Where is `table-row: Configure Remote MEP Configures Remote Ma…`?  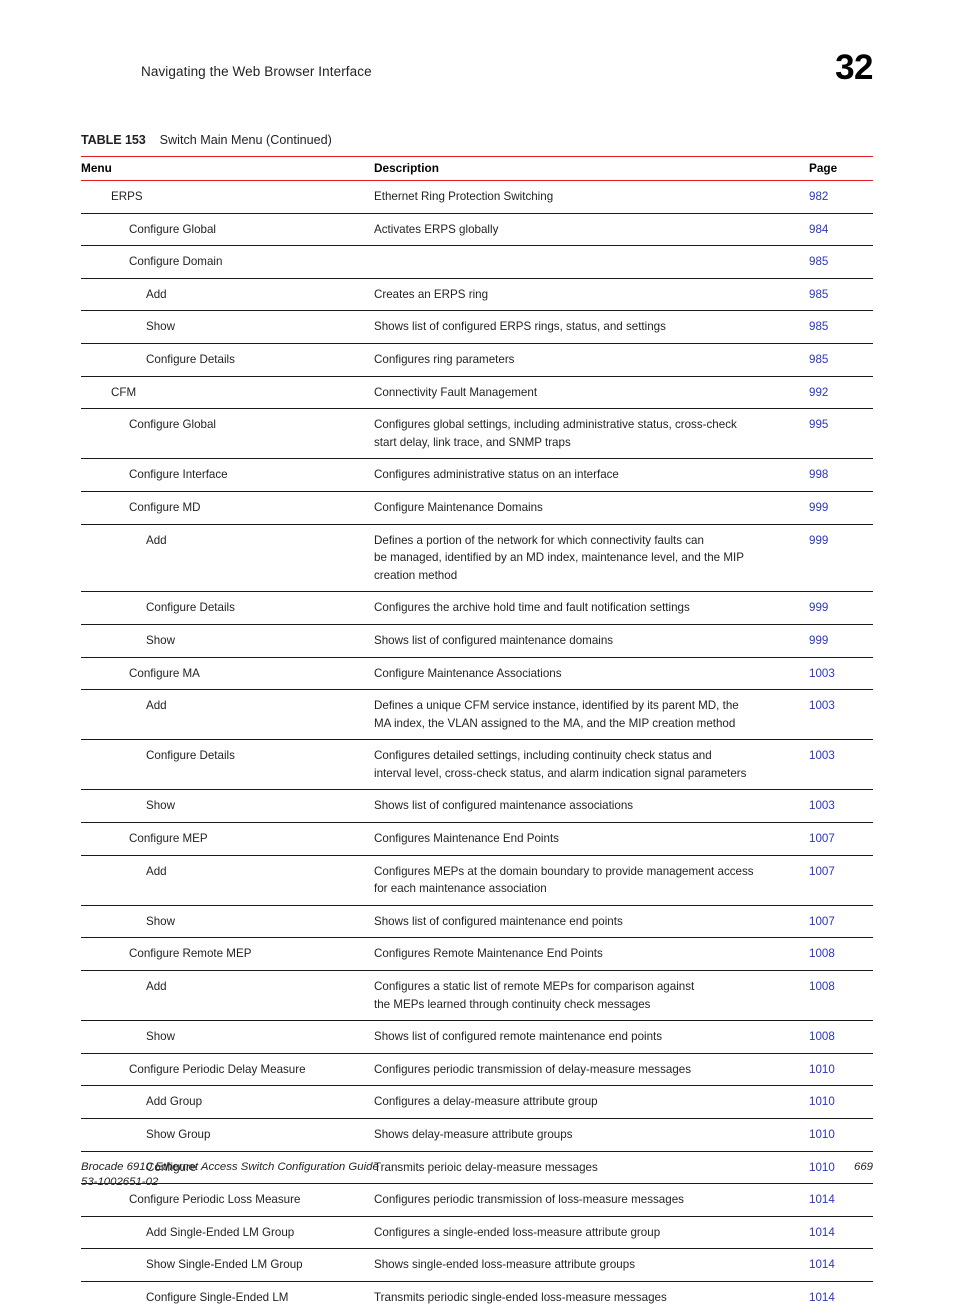
table-row: Configure Remote MEP Configures Remote Ma… is located at coordinates (477, 954).